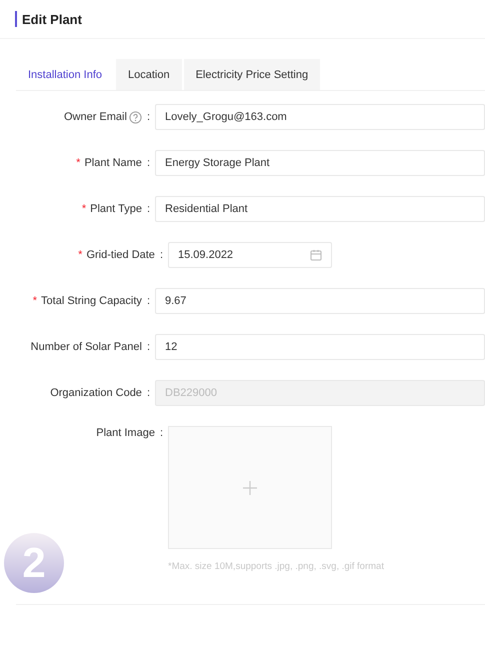 This screenshot has height=665, width=485. What do you see at coordinates (250, 488) in the screenshot?
I see `plus-icon` at bounding box center [250, 488].